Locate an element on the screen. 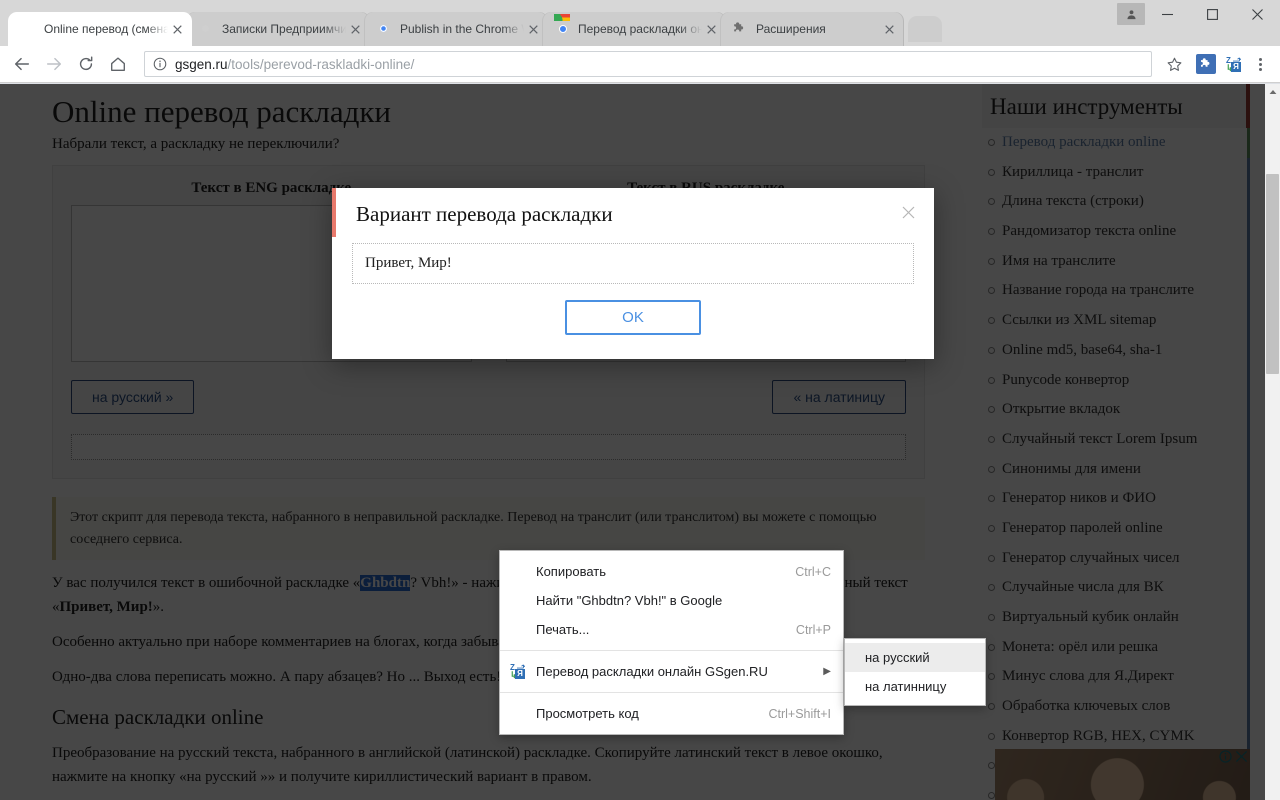 Image resolution: width=1280 pixels, height=800 pixels. home-icon is located at coordinates (118, 64).